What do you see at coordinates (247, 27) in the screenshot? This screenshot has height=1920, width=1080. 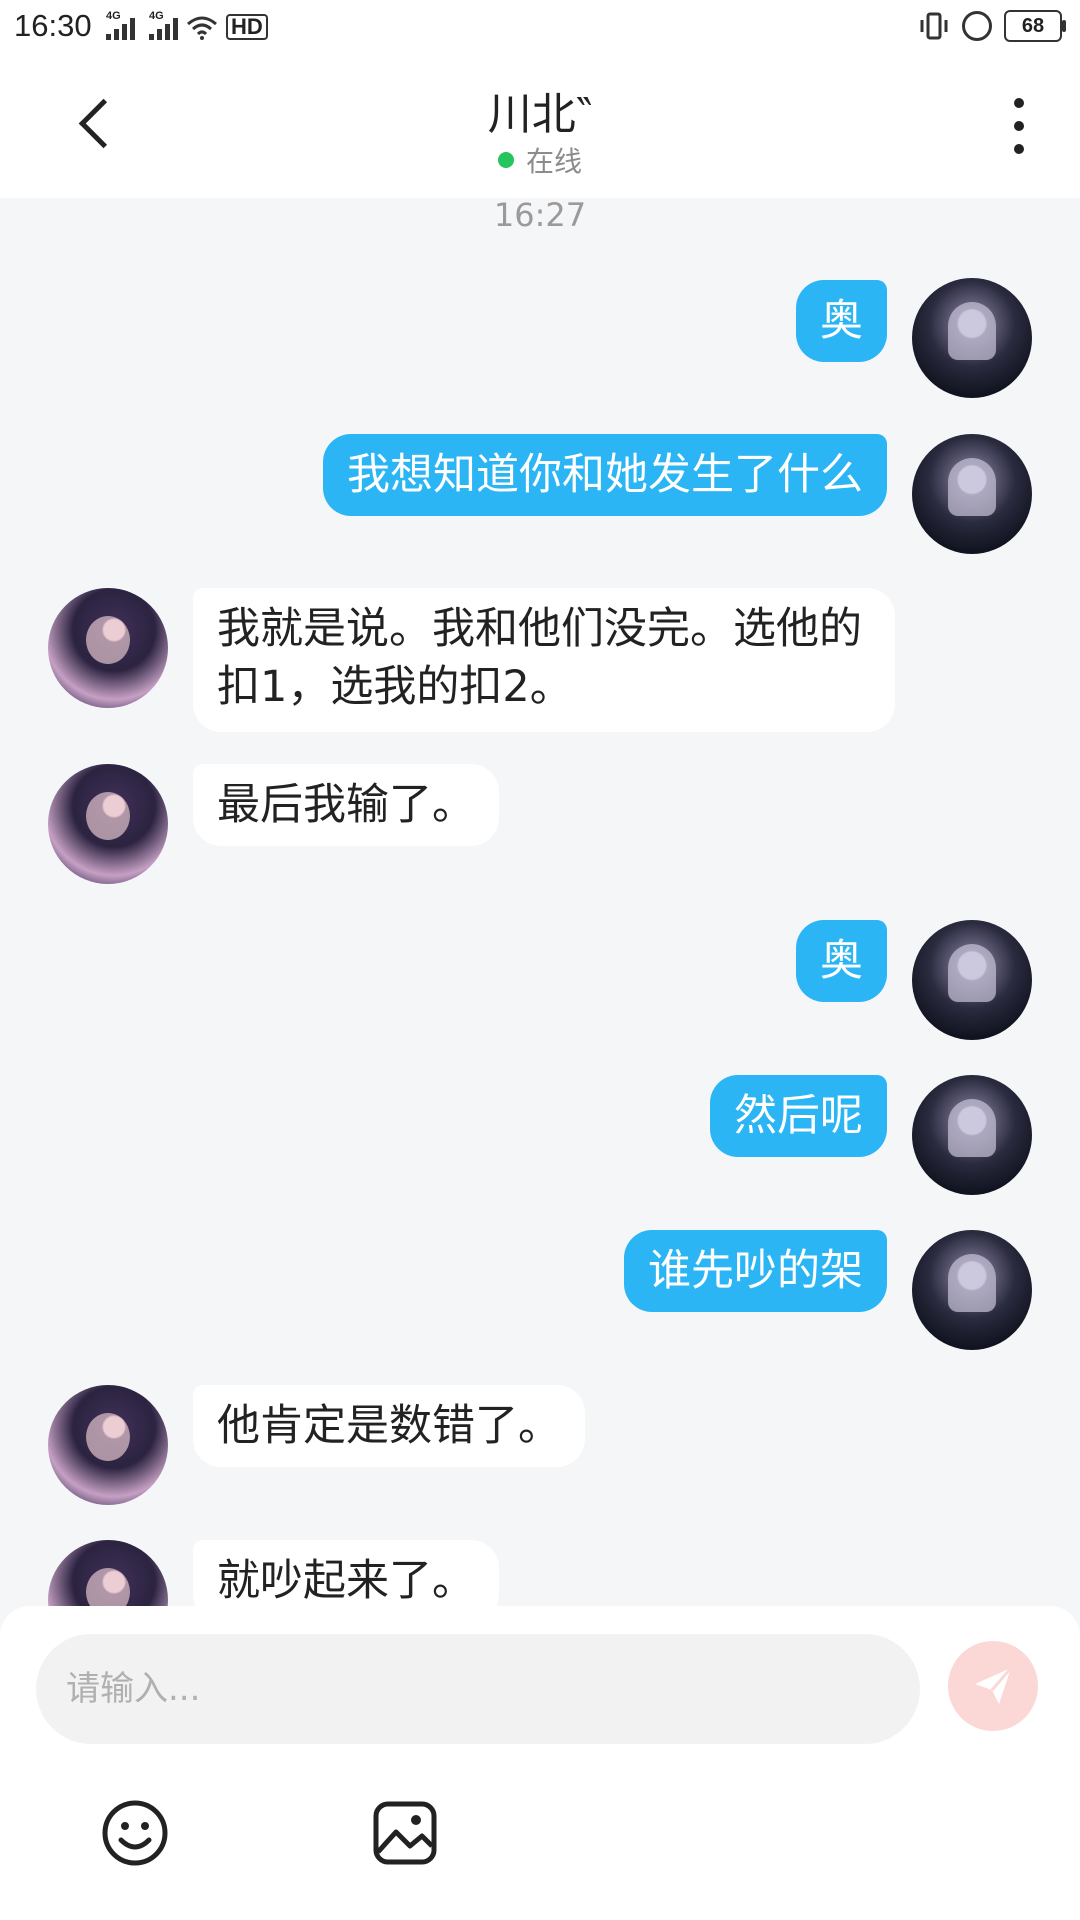 I see `hd-voice-icon: HD` at bounding box center [247, 27].